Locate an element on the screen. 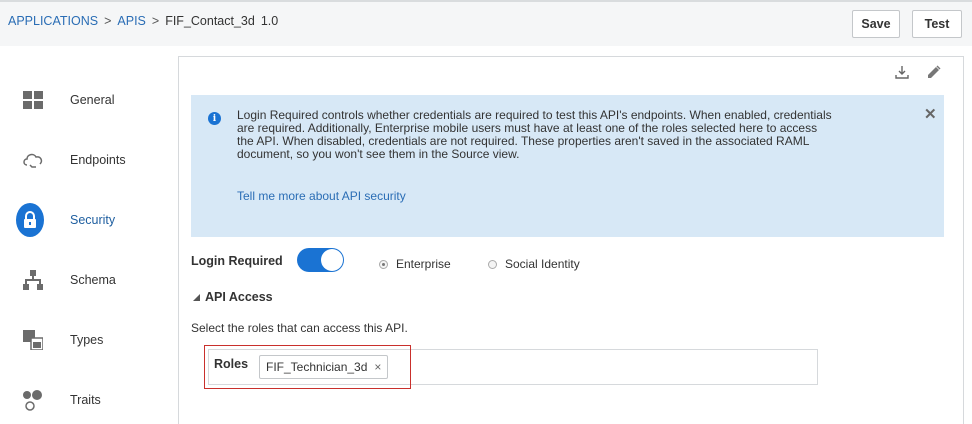  hierarchy-icon is located at coordinates (33, 280).